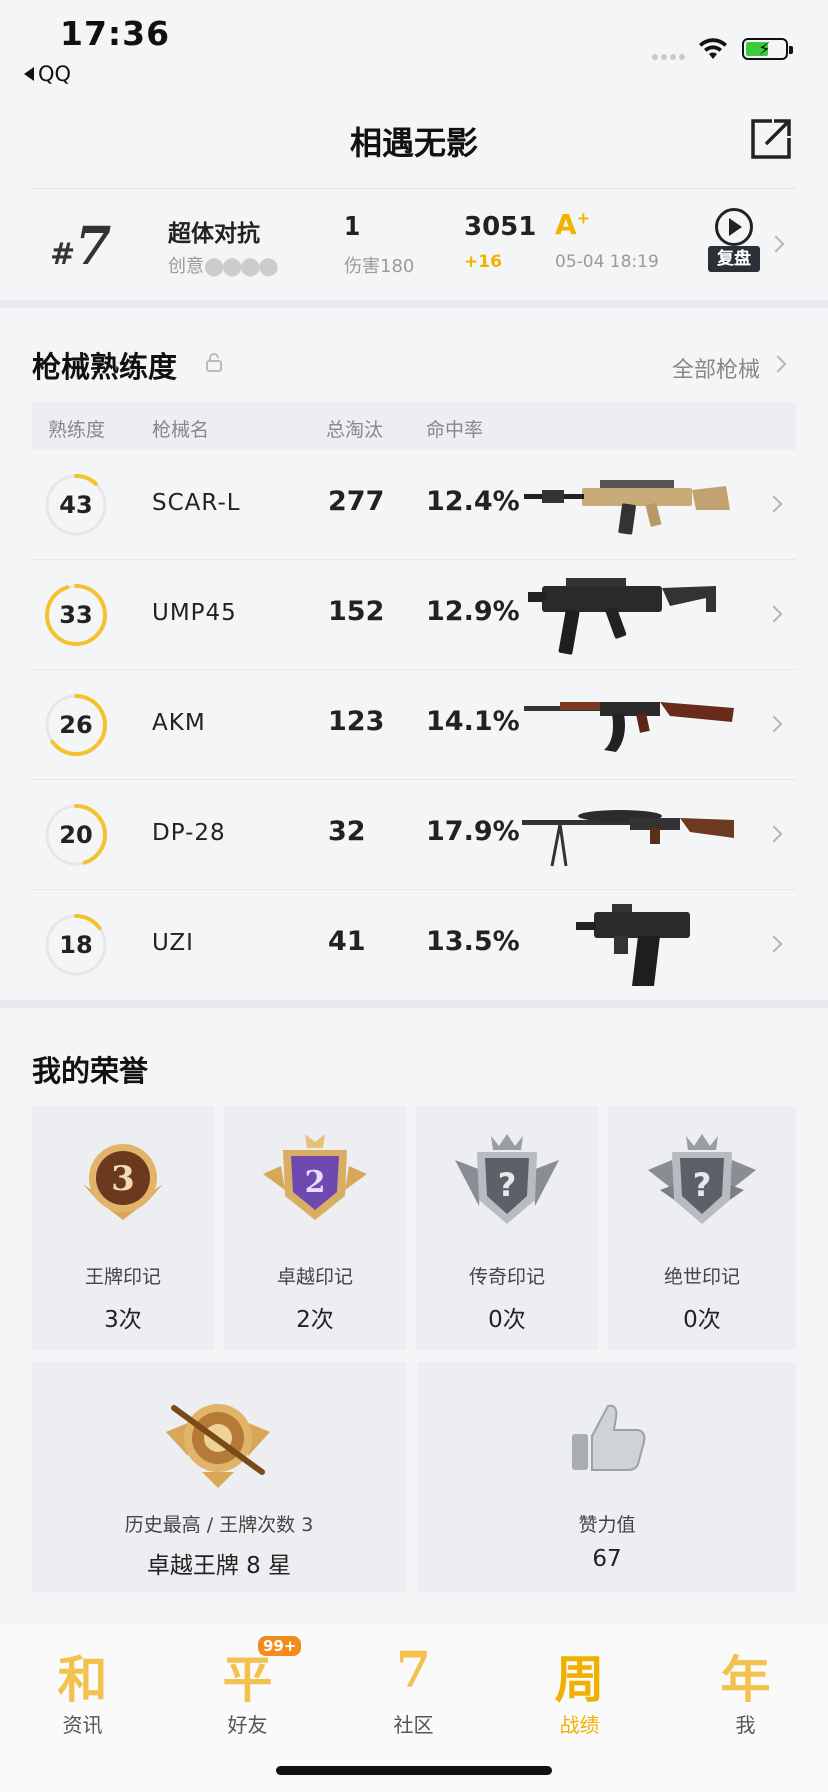 The width and height of the screenshot is (828, 1792). What do you see at coordinates (713, 48) in the screenshot?
I see `wifi-icon` at bounding box center [713, 48].